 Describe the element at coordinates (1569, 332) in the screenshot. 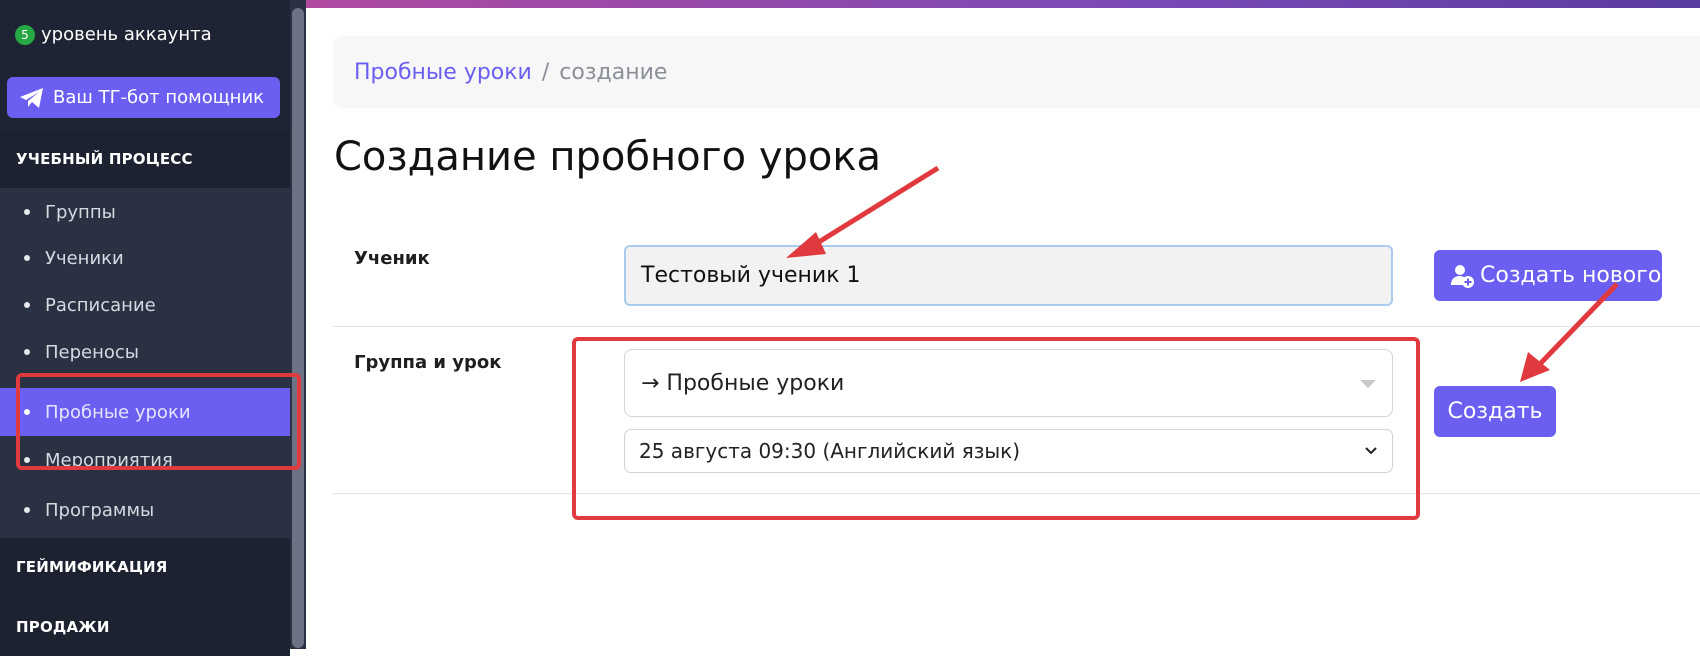

I see `annotation-arrow-create` at that location.